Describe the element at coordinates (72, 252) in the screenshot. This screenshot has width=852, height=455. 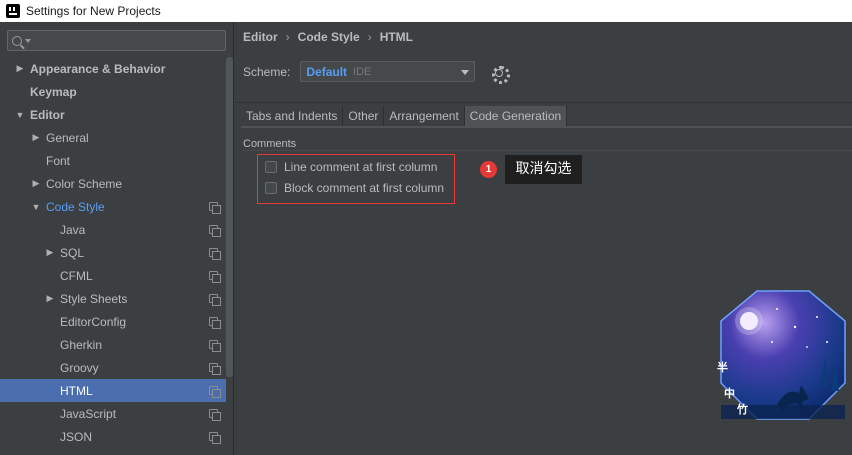
I see `sidebar-item-label: SQL` at that location.